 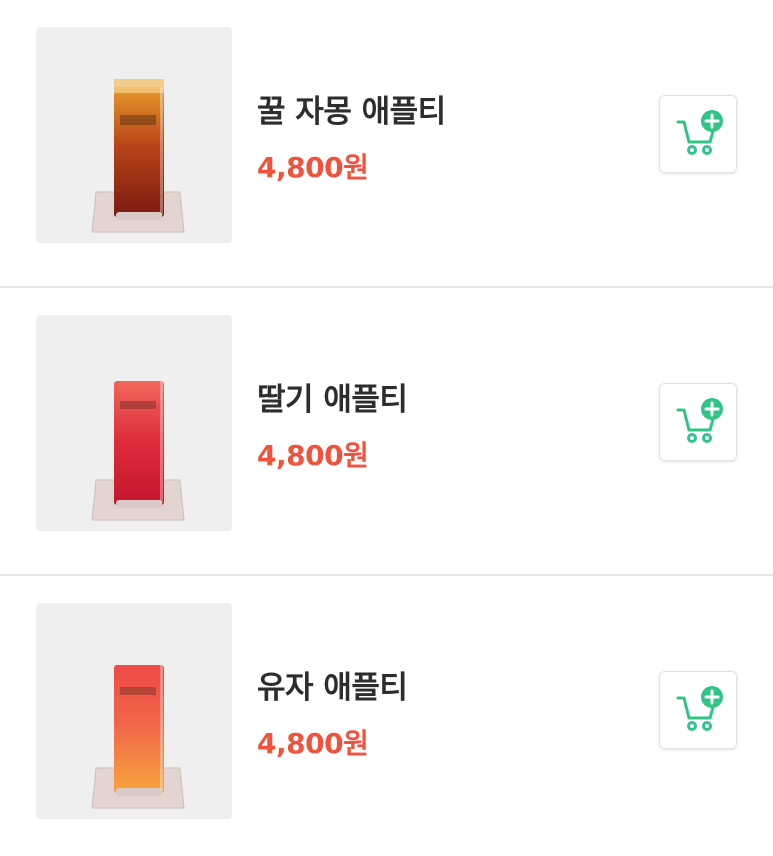 What do you see at coordinates (332, 688) in the screenshot?
I see `product-name: 유자 애플티` at bounding box center [332, 688].